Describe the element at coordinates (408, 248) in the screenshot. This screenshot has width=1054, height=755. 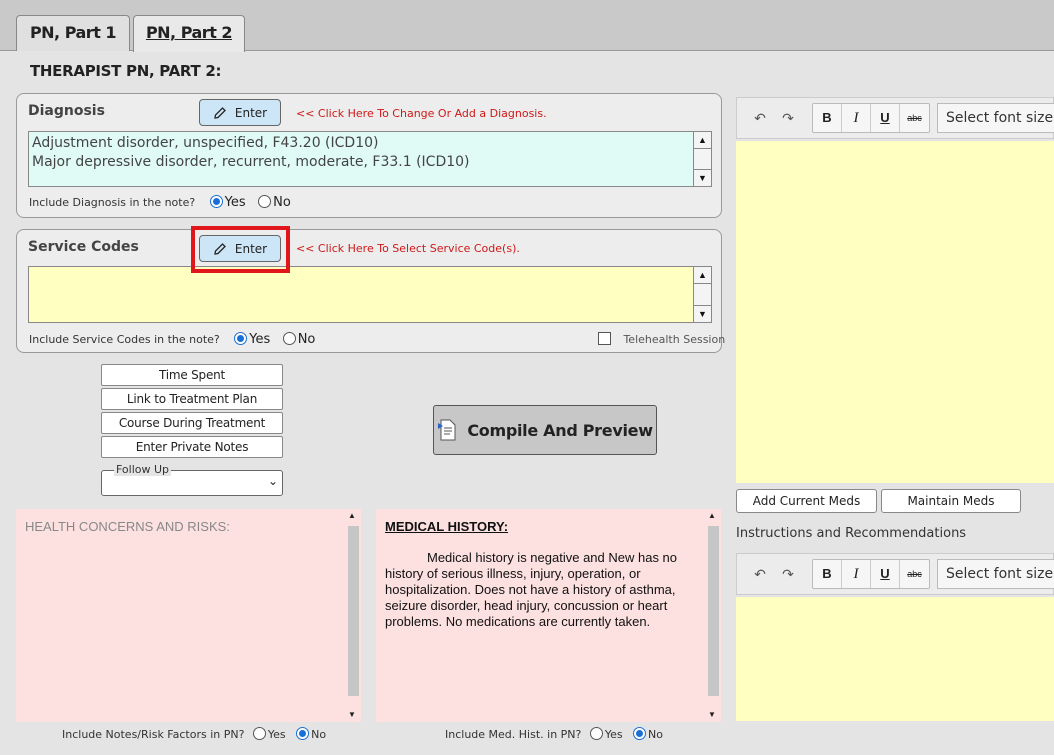
I see `service-codes-hint: << Click Here To Select Service Code(s).` at that location.